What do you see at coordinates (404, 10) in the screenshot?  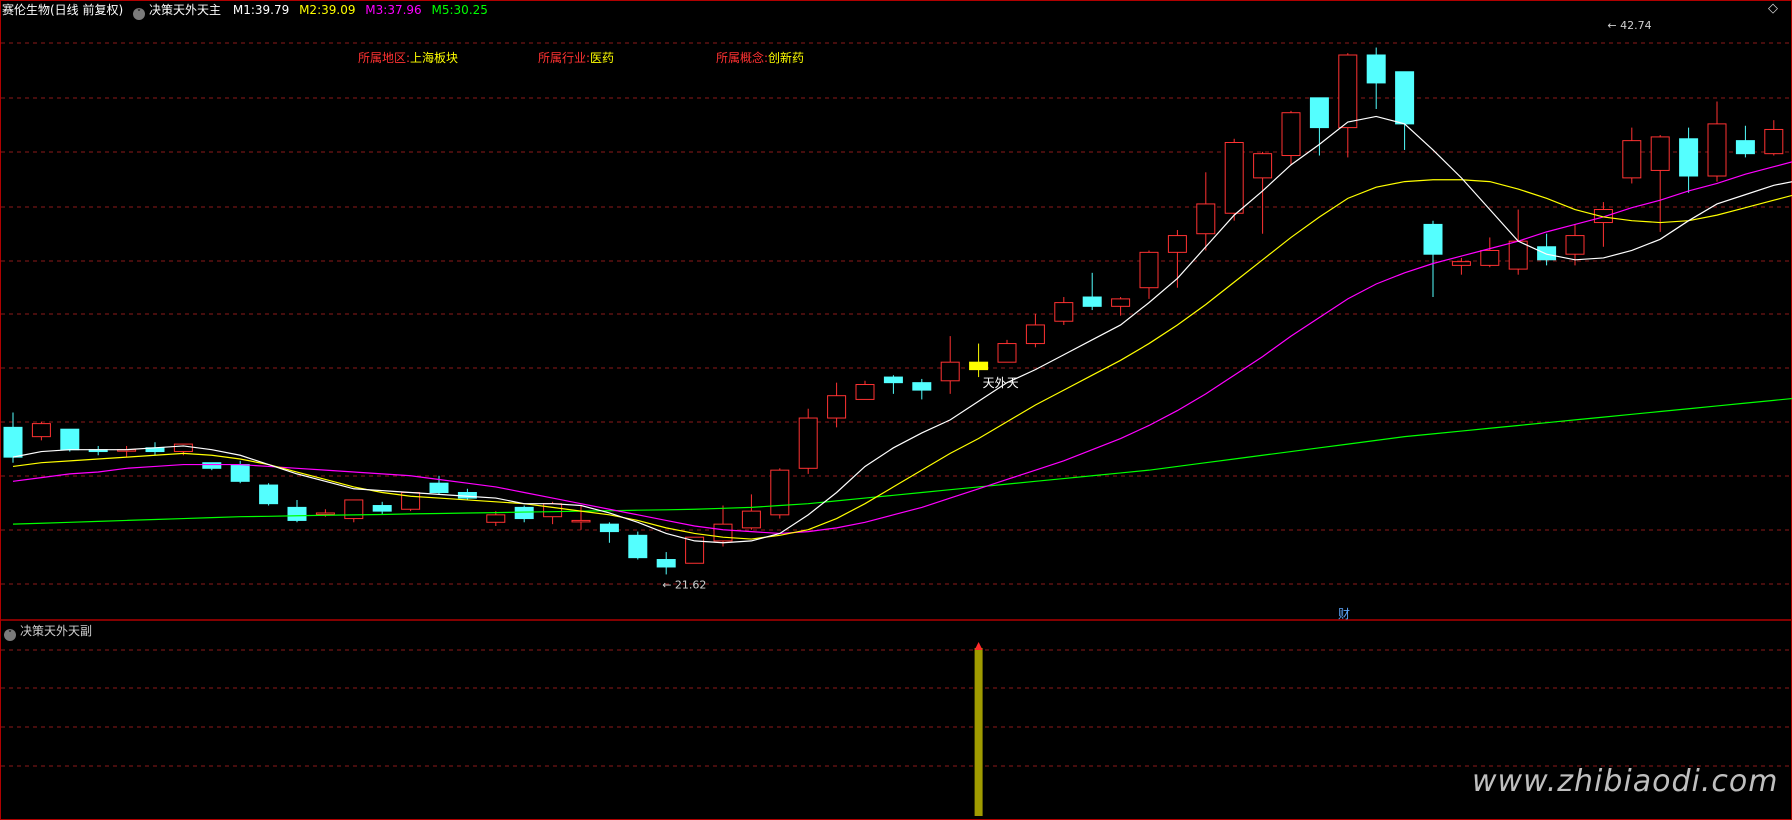 I see `ma-m3-value: 37.96` at bounding box center [404, 10].